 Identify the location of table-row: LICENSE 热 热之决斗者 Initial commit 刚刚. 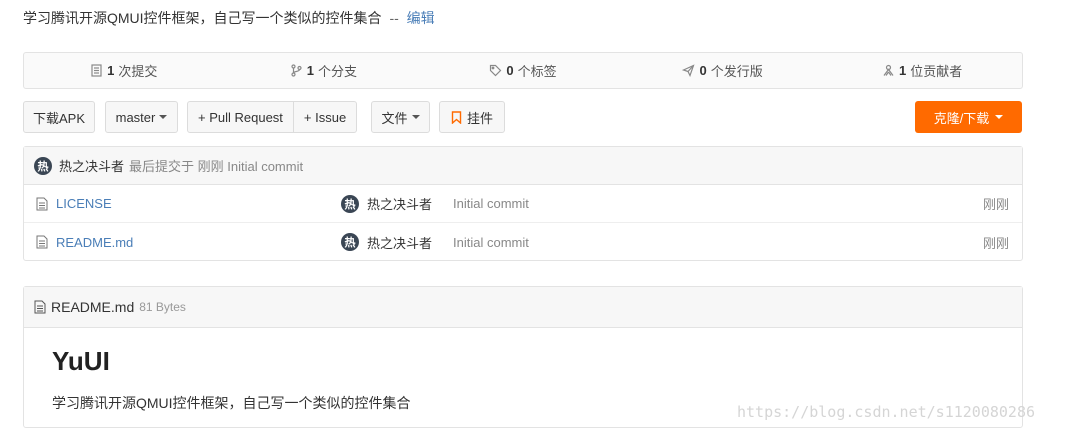
(523, 204).